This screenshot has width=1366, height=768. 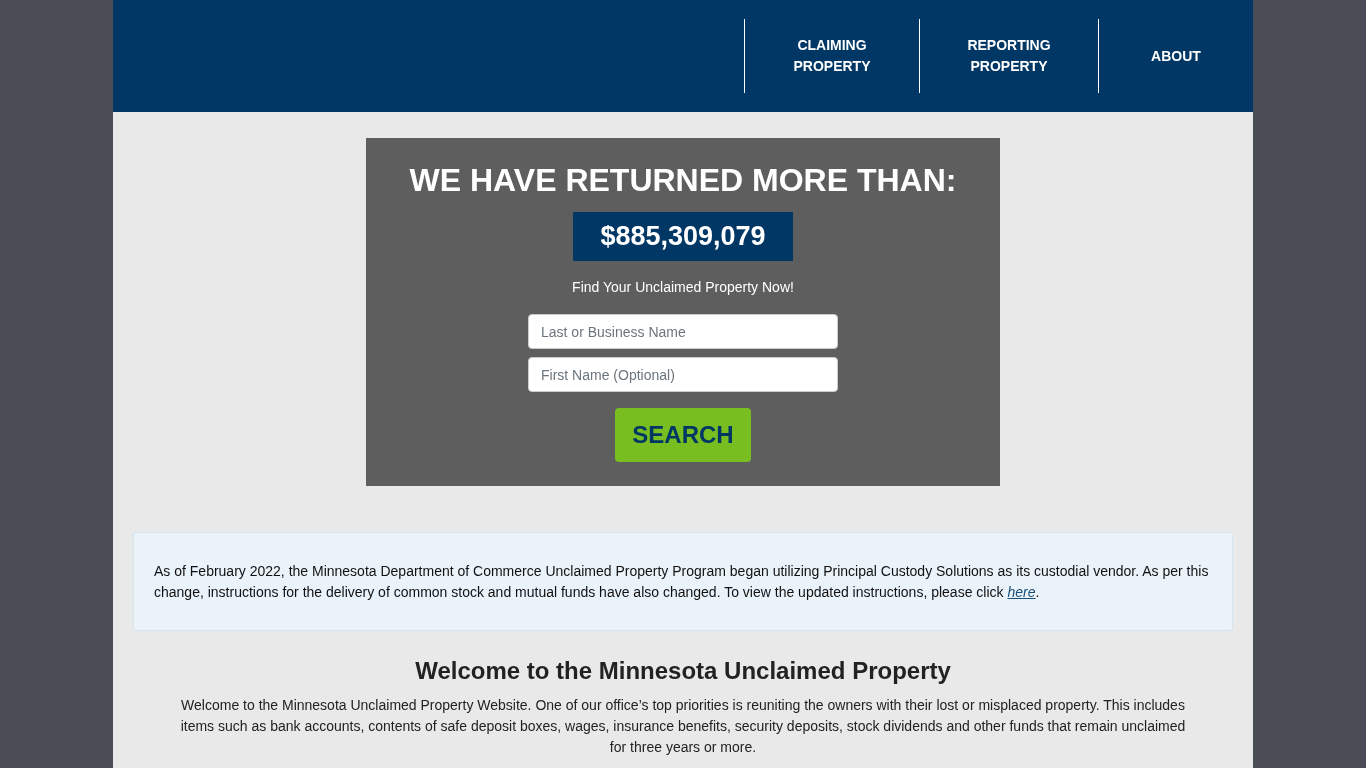 What do you see at coordinates (683, 726) in the screenshot?
I see `welcome-text: Welcome to the Minnesota Unclaimed Property Website. One of our office’s top priorities is reuniting the owners with their lost or misplaced property. This includes items such as bank accounts, contents of safe deposit boxes, wages, insurance benefits, security deposits, stock dividends and other funds that remain unclaimed for three years or more.` at bounding box center [683, 726].